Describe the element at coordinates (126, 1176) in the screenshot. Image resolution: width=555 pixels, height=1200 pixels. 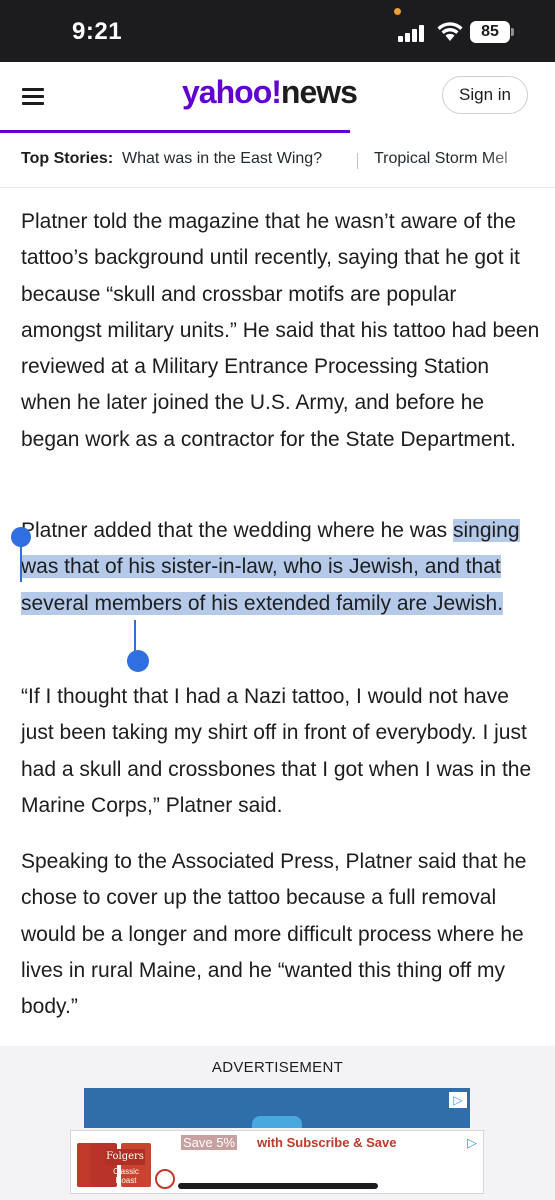
I see `ad-product-subtitle: Classic Roast` at that location.